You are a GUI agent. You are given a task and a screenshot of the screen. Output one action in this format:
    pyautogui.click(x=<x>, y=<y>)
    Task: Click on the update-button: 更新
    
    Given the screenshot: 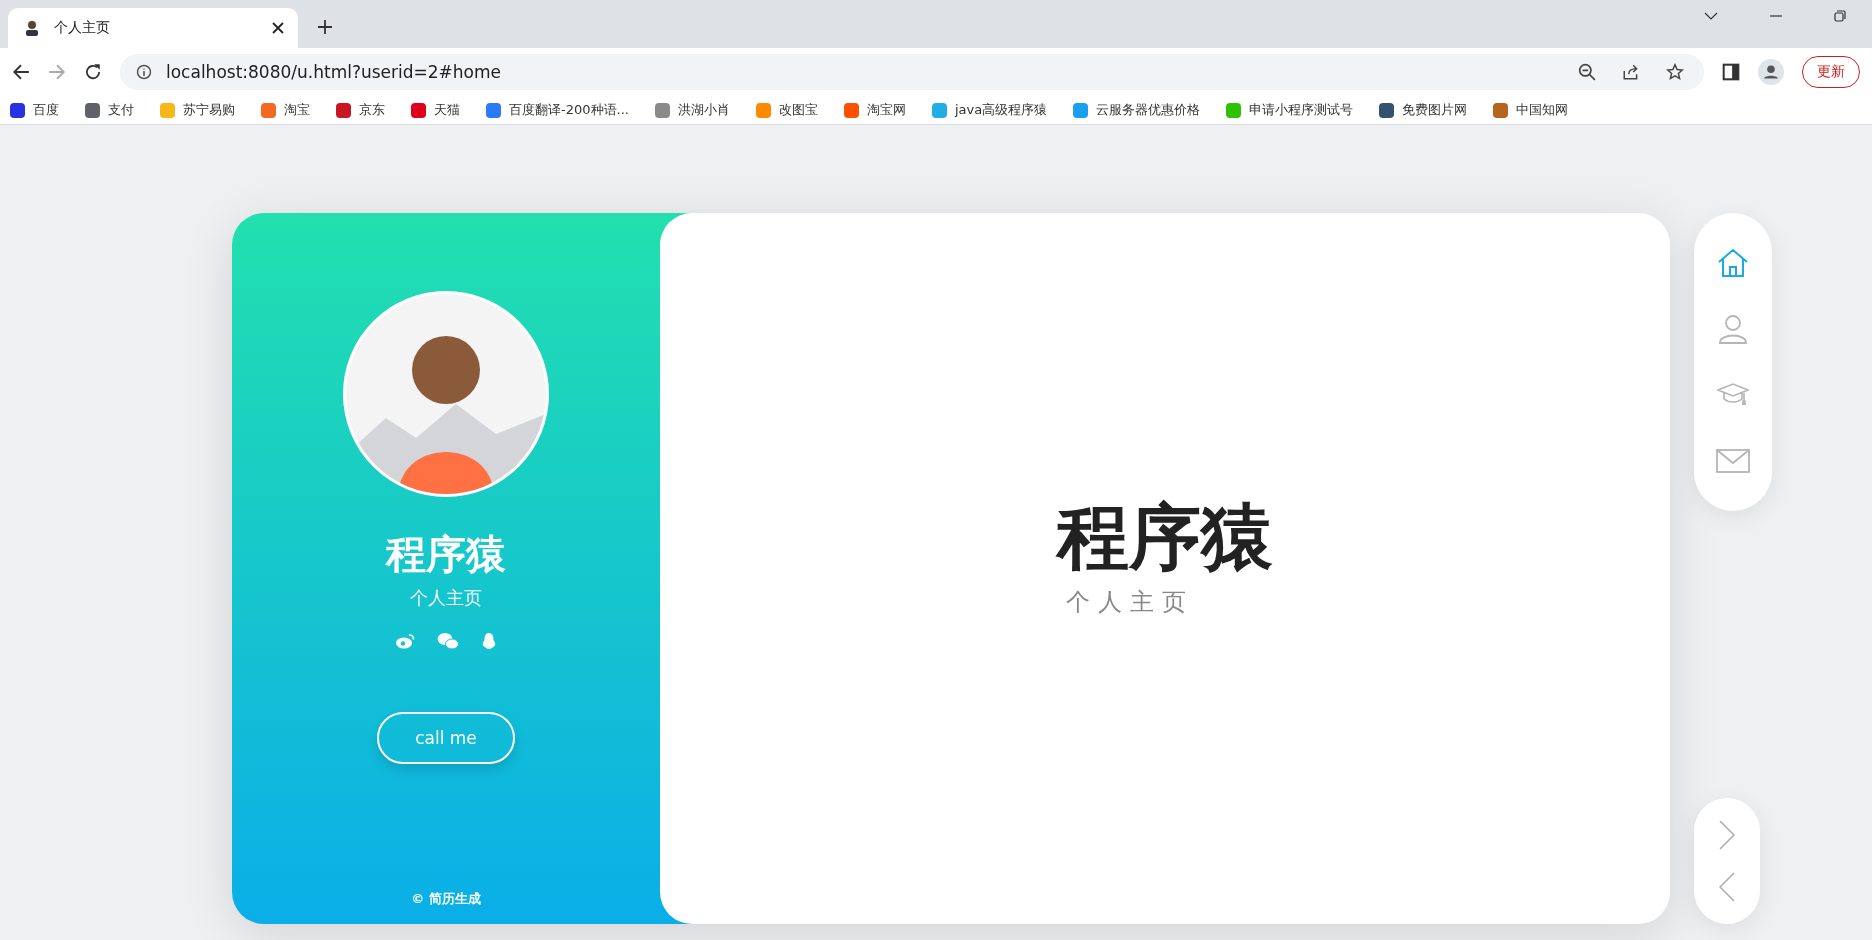 What is the action you would take?
    pyautogui.click(x=1831, y=72)
    